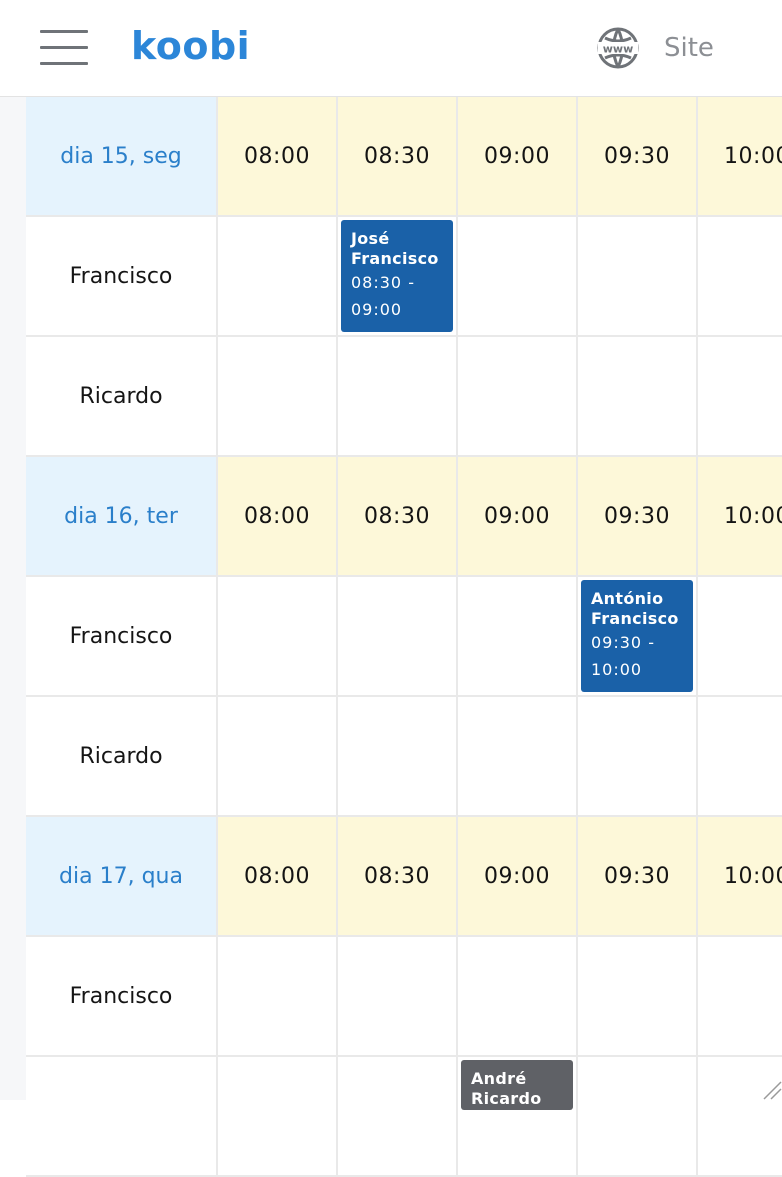  What do you see at coordinates (122, 517) in the screenshot?
I see `day-label: dia 16, ter` at bounding box center [122, 517].